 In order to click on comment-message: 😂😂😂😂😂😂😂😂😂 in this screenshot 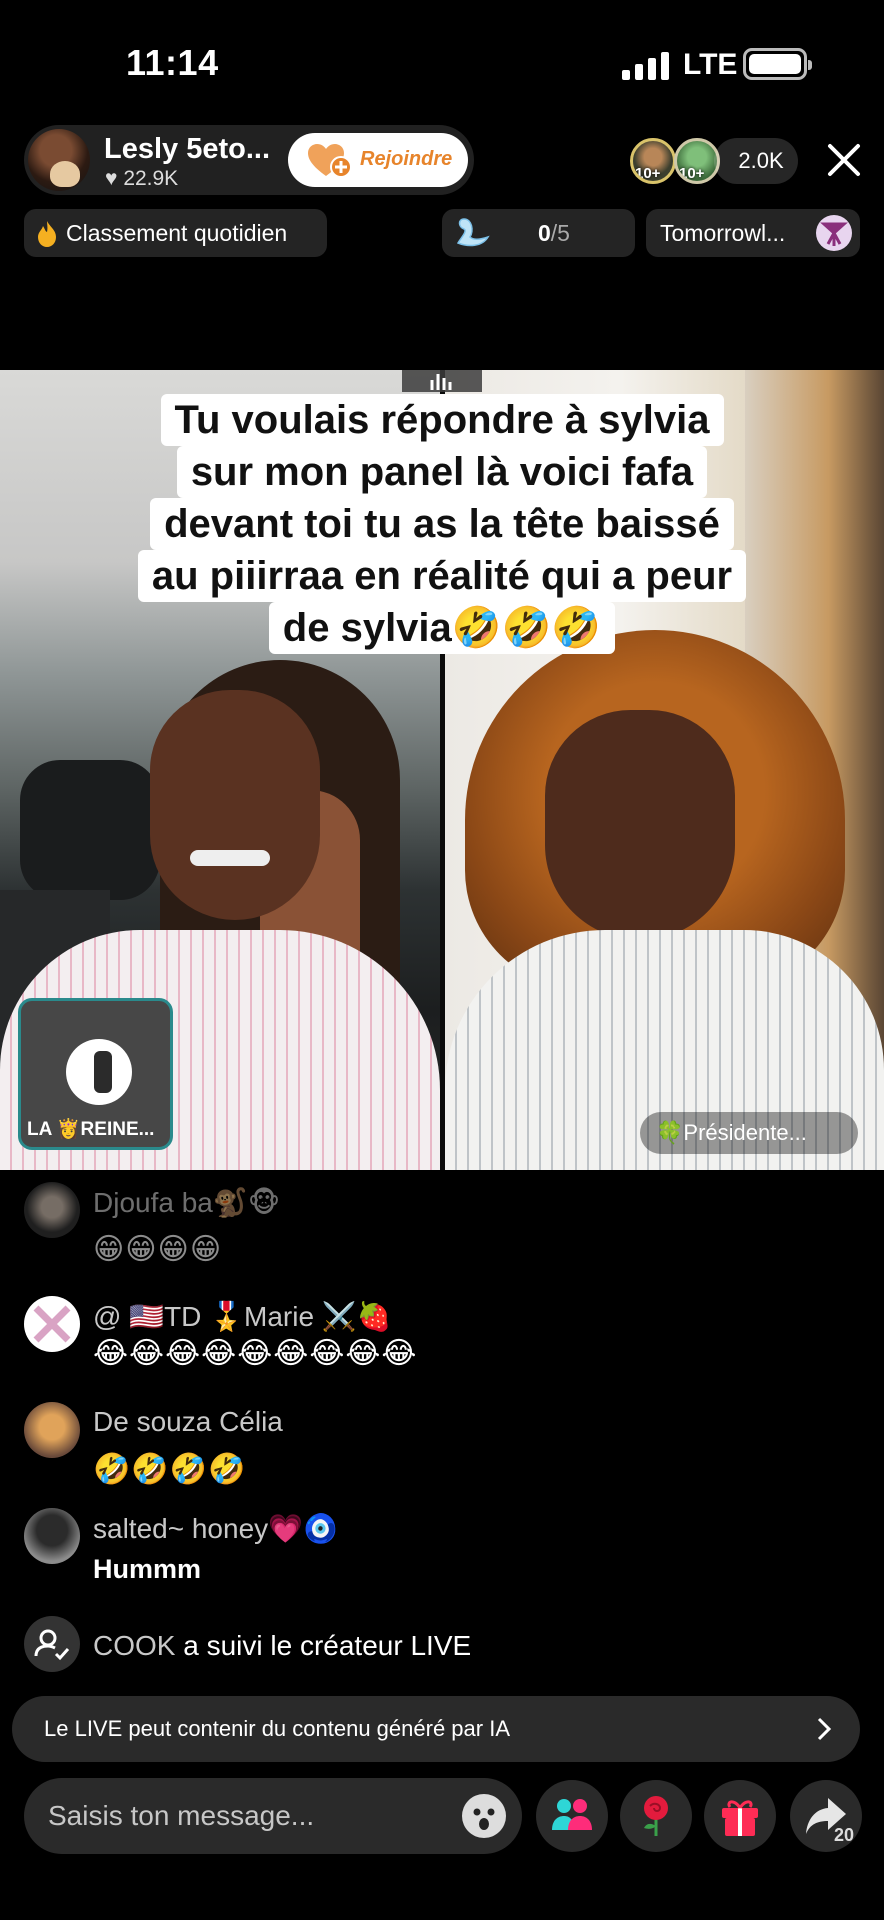, I will do `click(255, 1353)`.